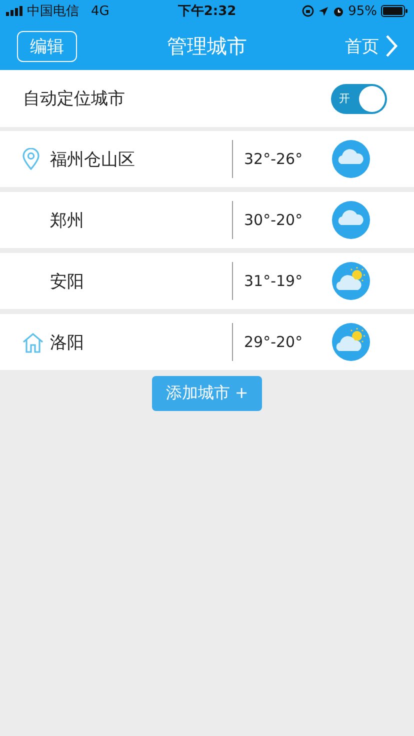 Image resolution: width=414 pixels, height=736 pixels. Describe the element at coordinates (324, 11) in the screenshot. I see `location-arrow-icon` at that location.